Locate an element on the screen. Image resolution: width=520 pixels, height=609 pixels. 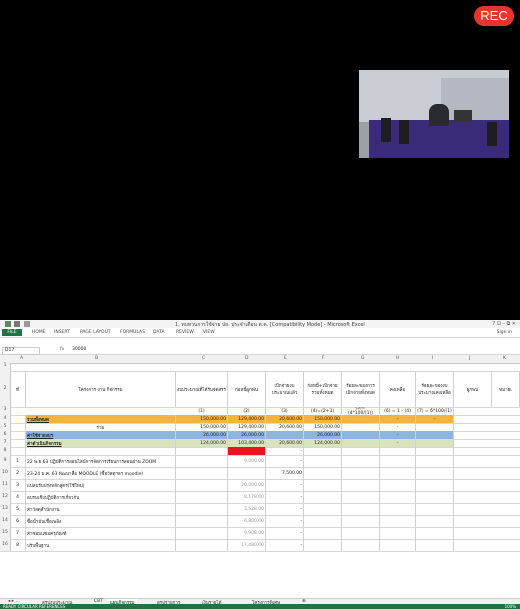
header-seq: ที่ is located at coordinates (18, 389).